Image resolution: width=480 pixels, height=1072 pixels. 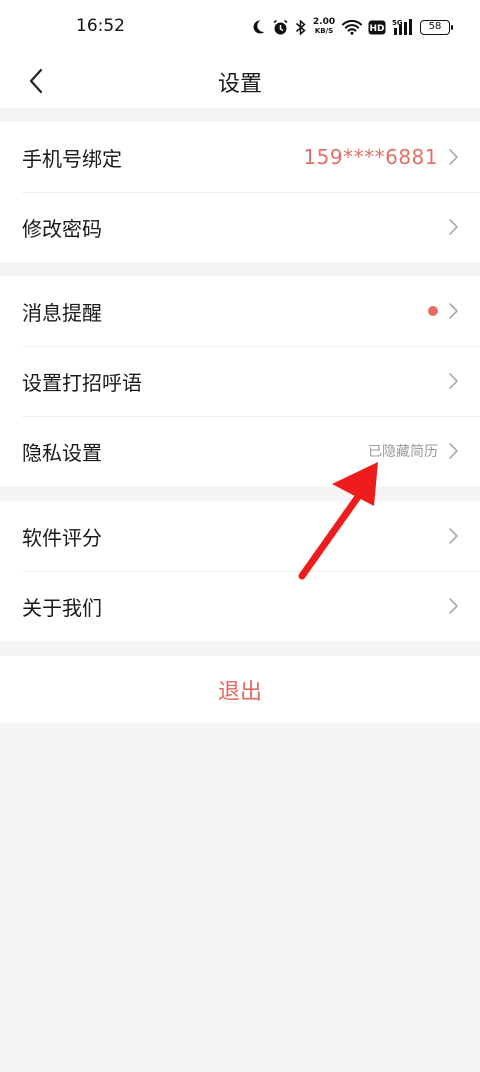 I want to click on settings-group-account: 手机号绑定 159****6881 修改密码, so click(x=240, y=192).